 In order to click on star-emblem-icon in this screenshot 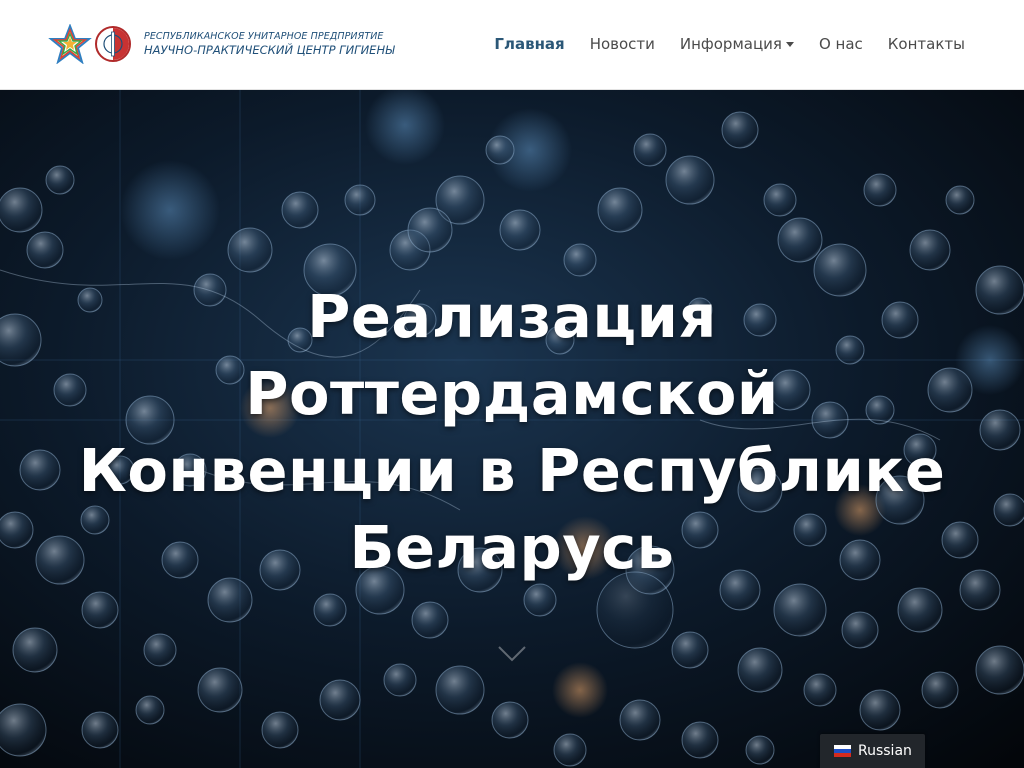, I will do `click(70, 44)`.